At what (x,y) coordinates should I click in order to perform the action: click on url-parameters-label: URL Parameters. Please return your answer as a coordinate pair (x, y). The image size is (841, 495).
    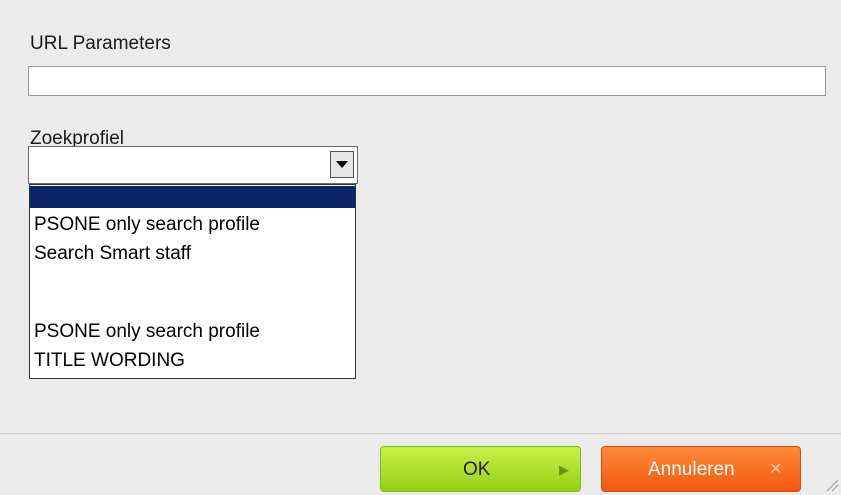
    Looking at the image, I should click on (100, 43).